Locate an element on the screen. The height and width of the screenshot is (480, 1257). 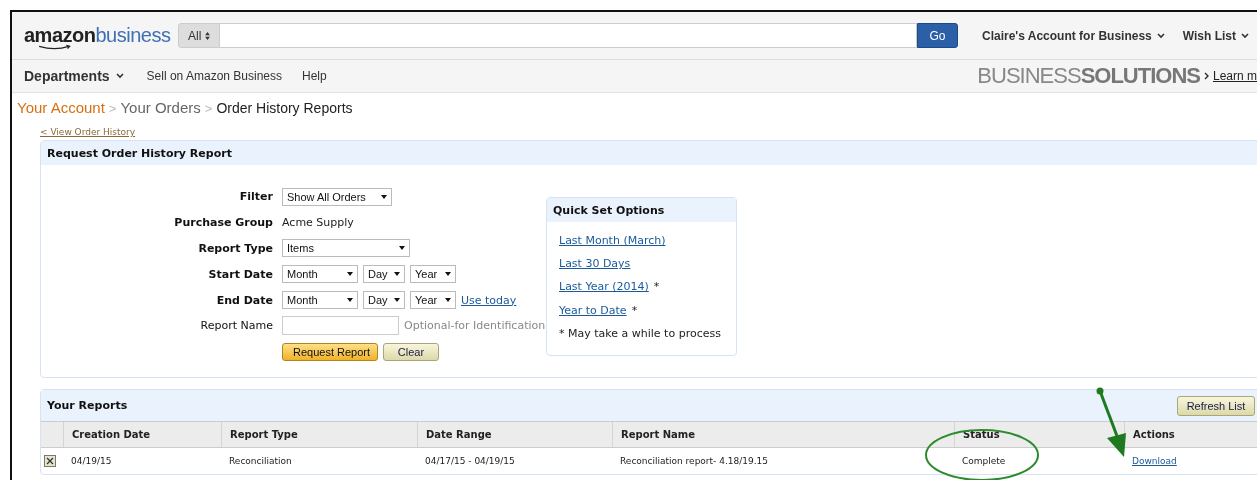
column-header: Report Type is located at coordinates (319, 434).